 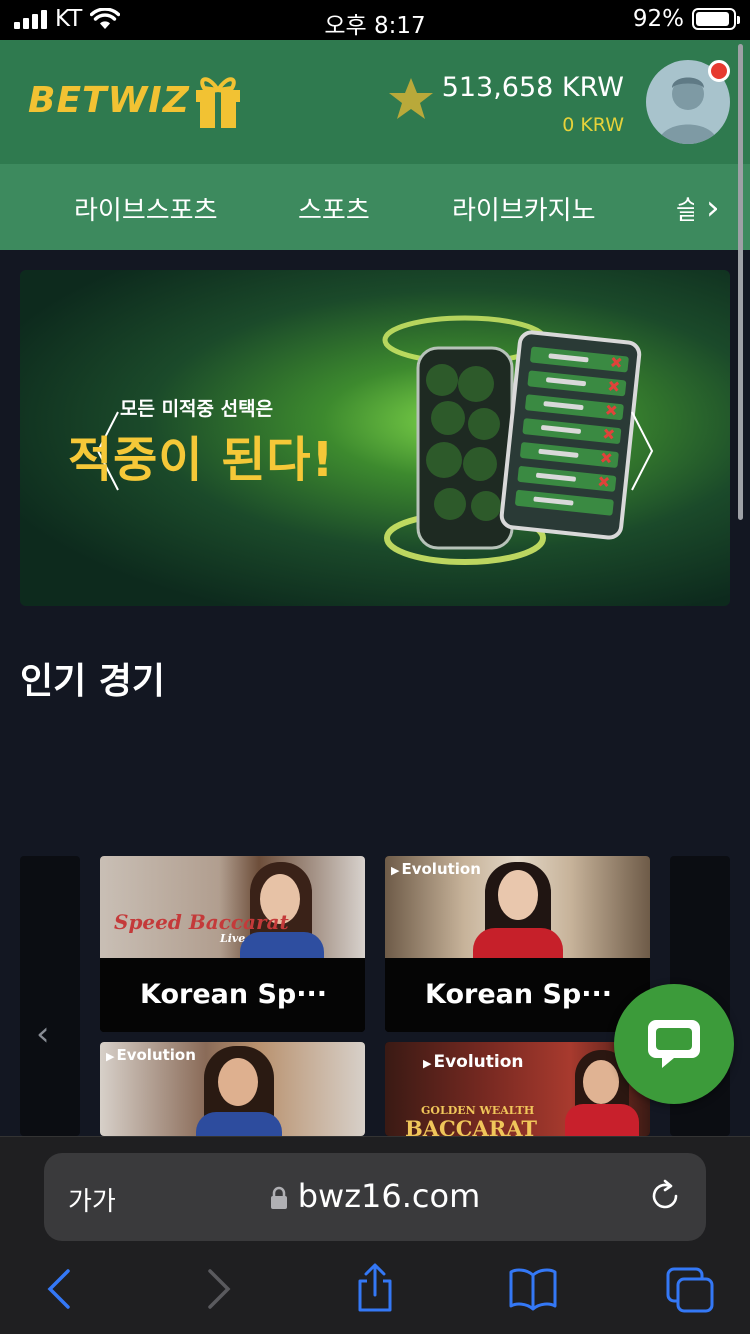 I want to click on address-bar: 가가 bwz16.com, so click(x=375, y=1197).